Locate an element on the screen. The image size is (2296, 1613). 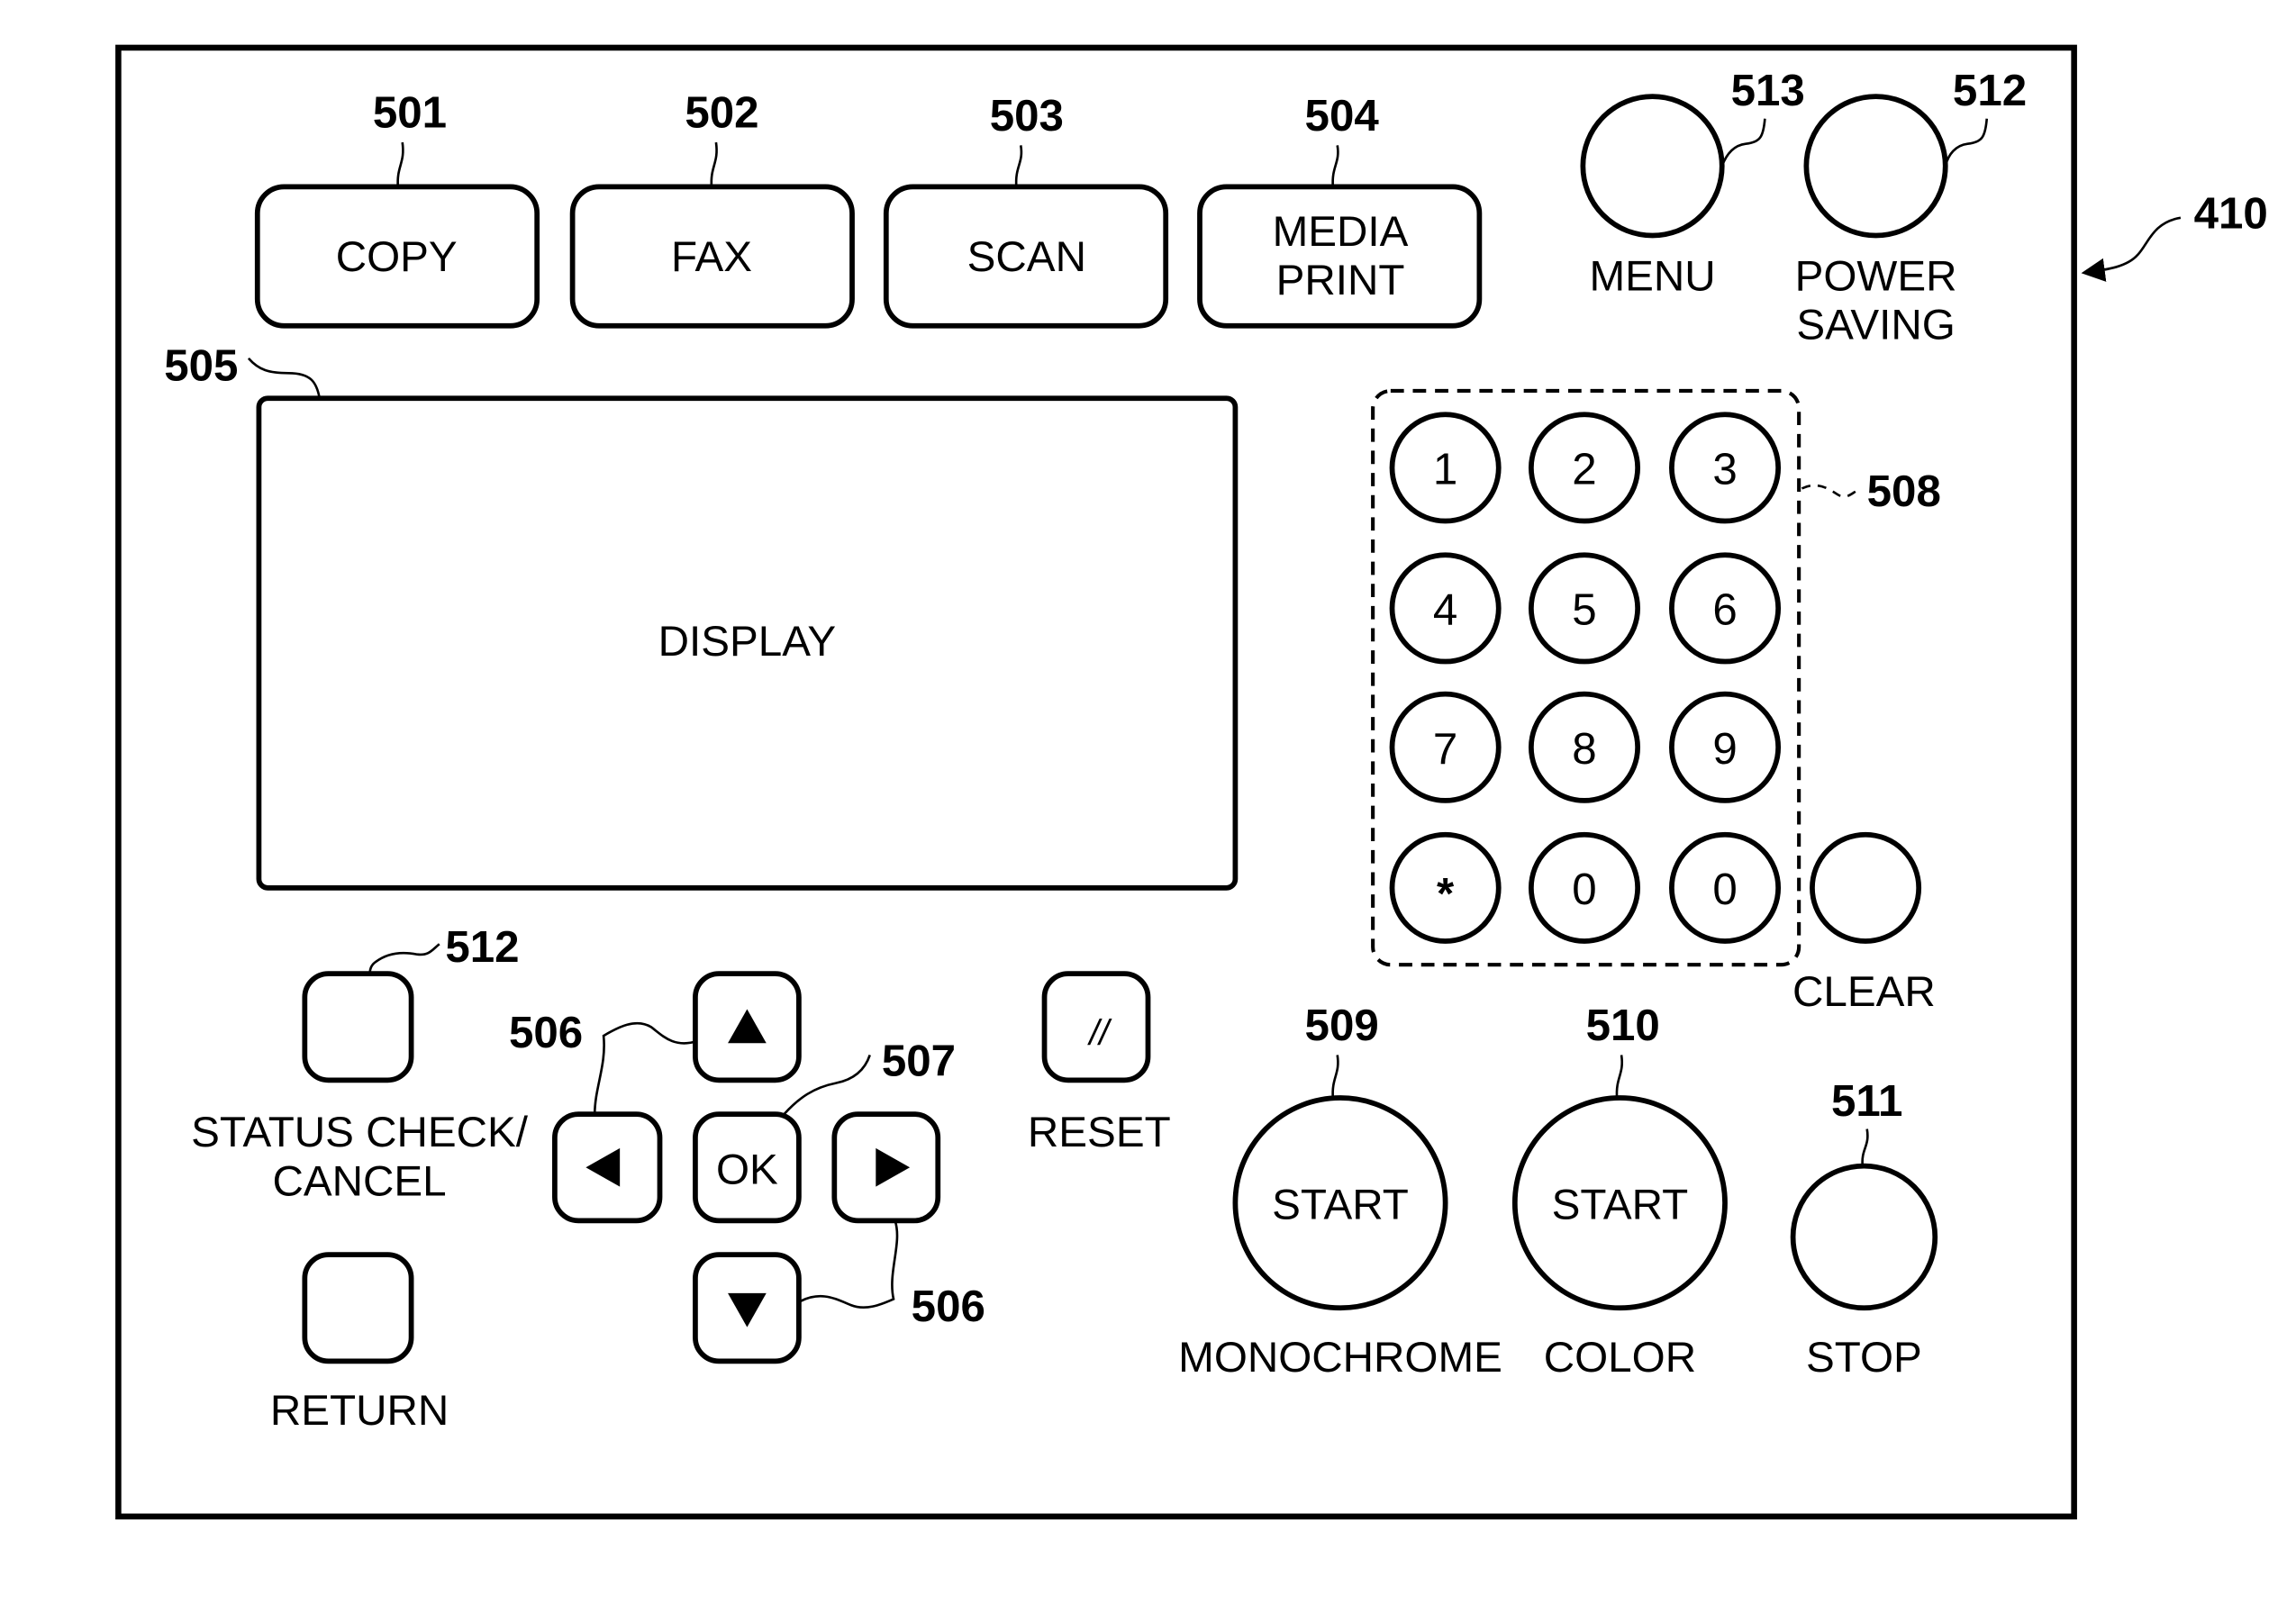
return-label: RETURN is located at coordinates (359, 1411).